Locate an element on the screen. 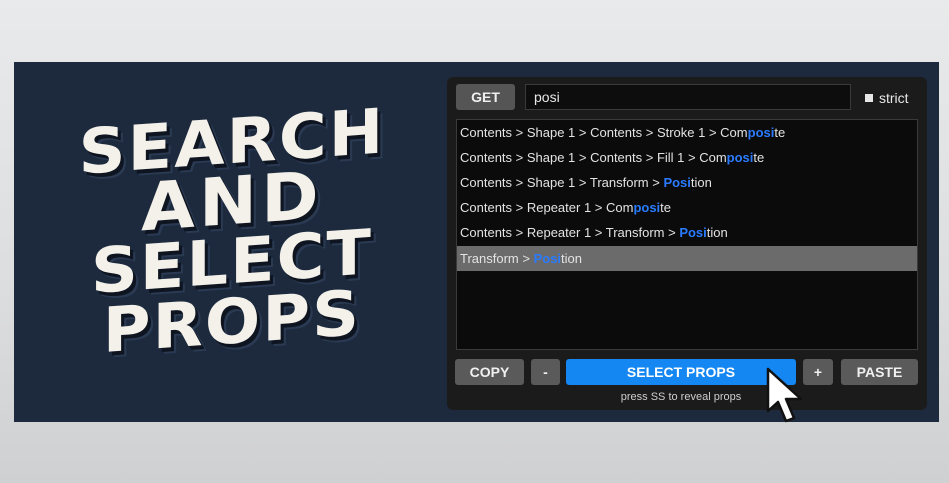  list-item-selected: Transform > Position is located at coordinates (687, 258).